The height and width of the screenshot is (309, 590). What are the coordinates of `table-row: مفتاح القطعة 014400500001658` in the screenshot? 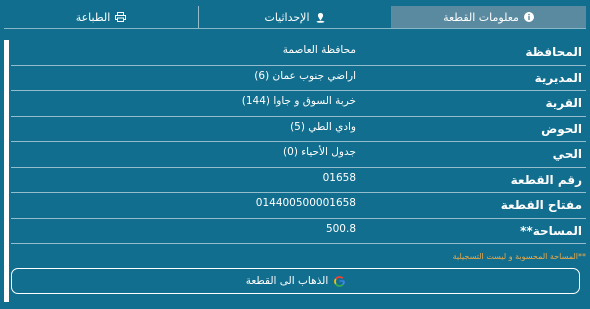 It's located at (298, 206).